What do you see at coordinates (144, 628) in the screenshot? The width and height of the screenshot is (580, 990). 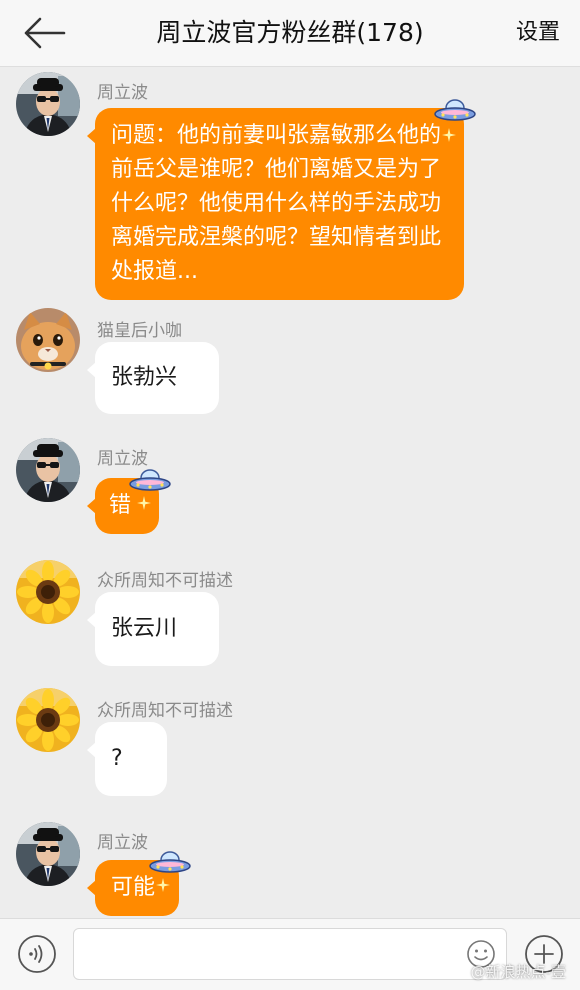 I see `message-text: 张云川` at bounding box center [144, 628].